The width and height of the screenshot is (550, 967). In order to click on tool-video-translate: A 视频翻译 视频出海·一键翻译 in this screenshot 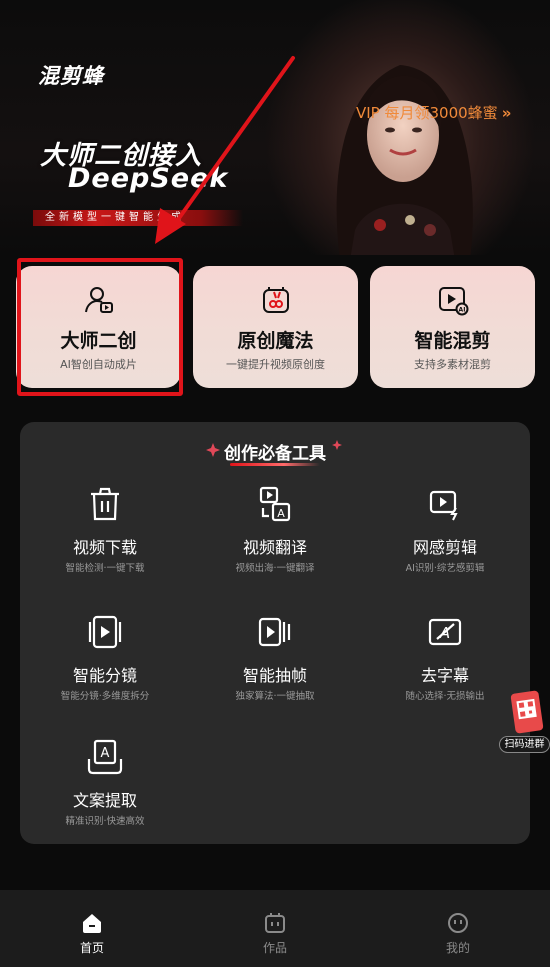, I will do `click(275, 539)`.